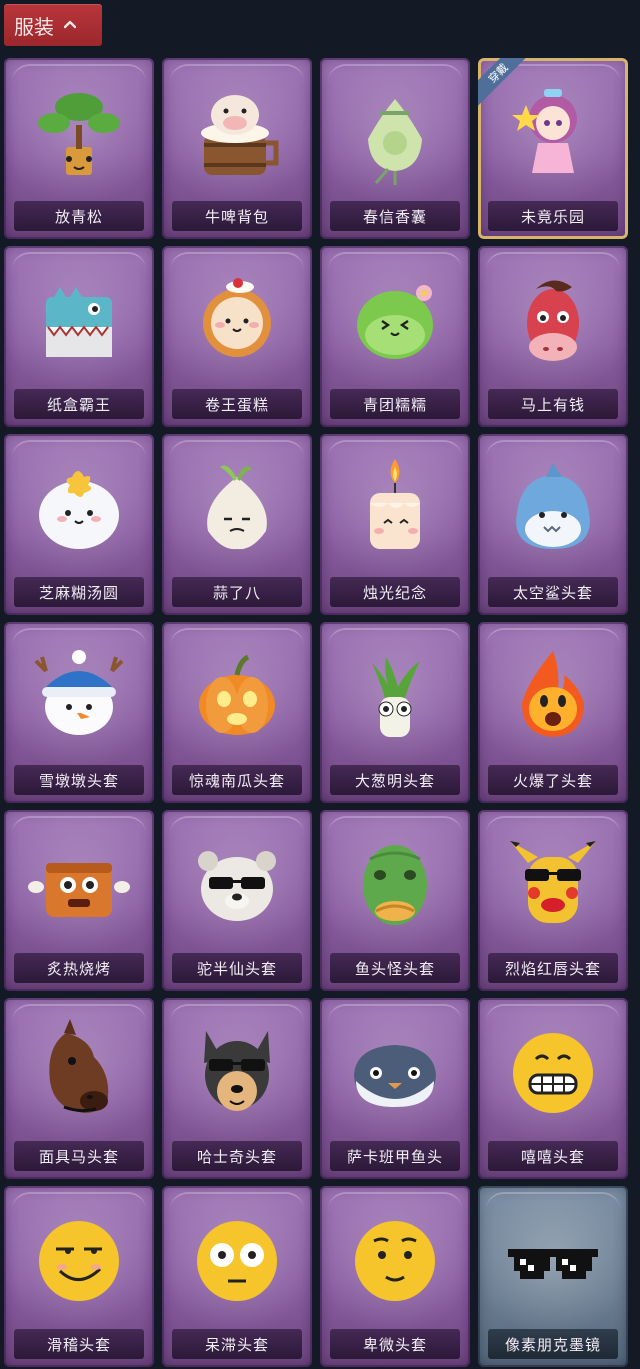  What do you see at coordinates (395, 132) in the screenshot?
I see `green-sachet-icon` at bounding box center [395, 132].